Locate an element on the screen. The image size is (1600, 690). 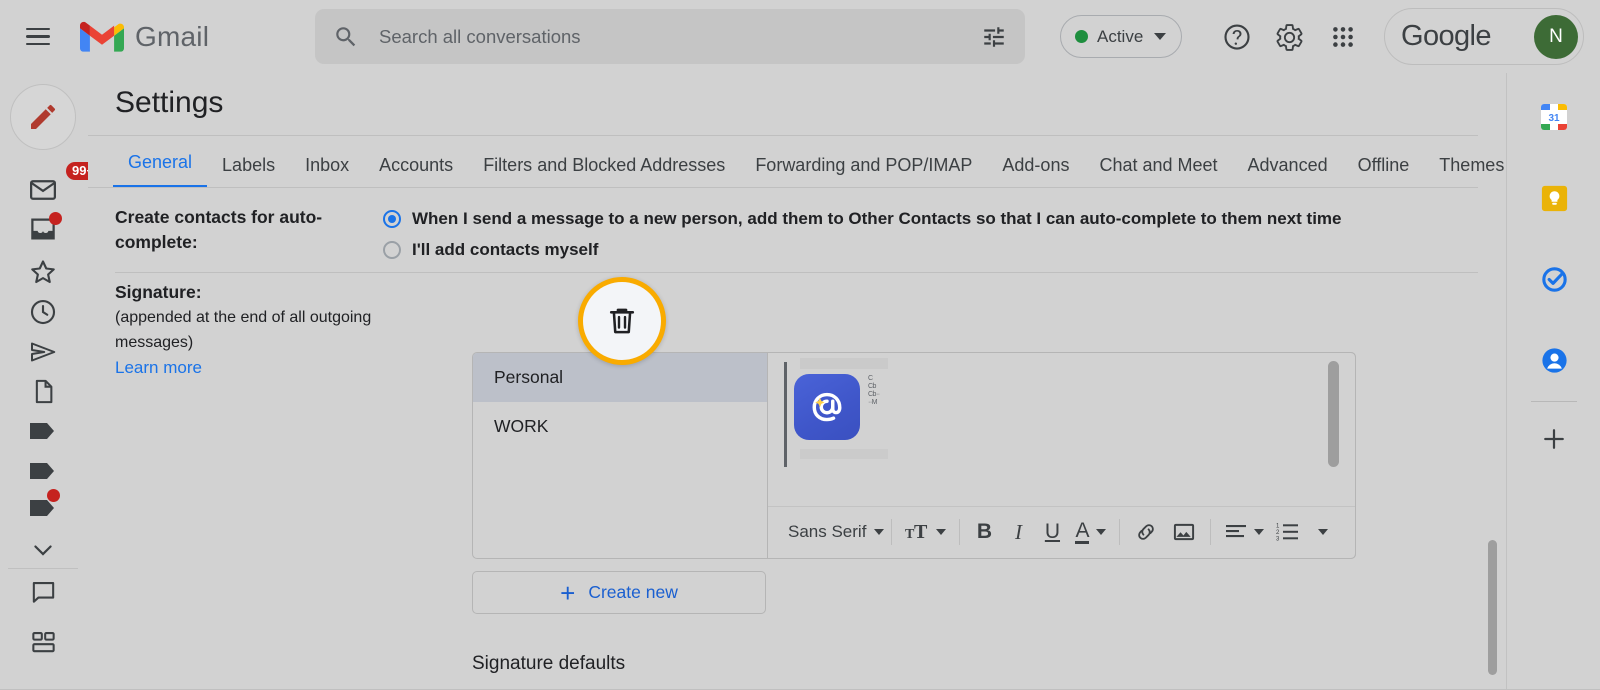
text-size-button: T T is located at coordinates (925, 532).